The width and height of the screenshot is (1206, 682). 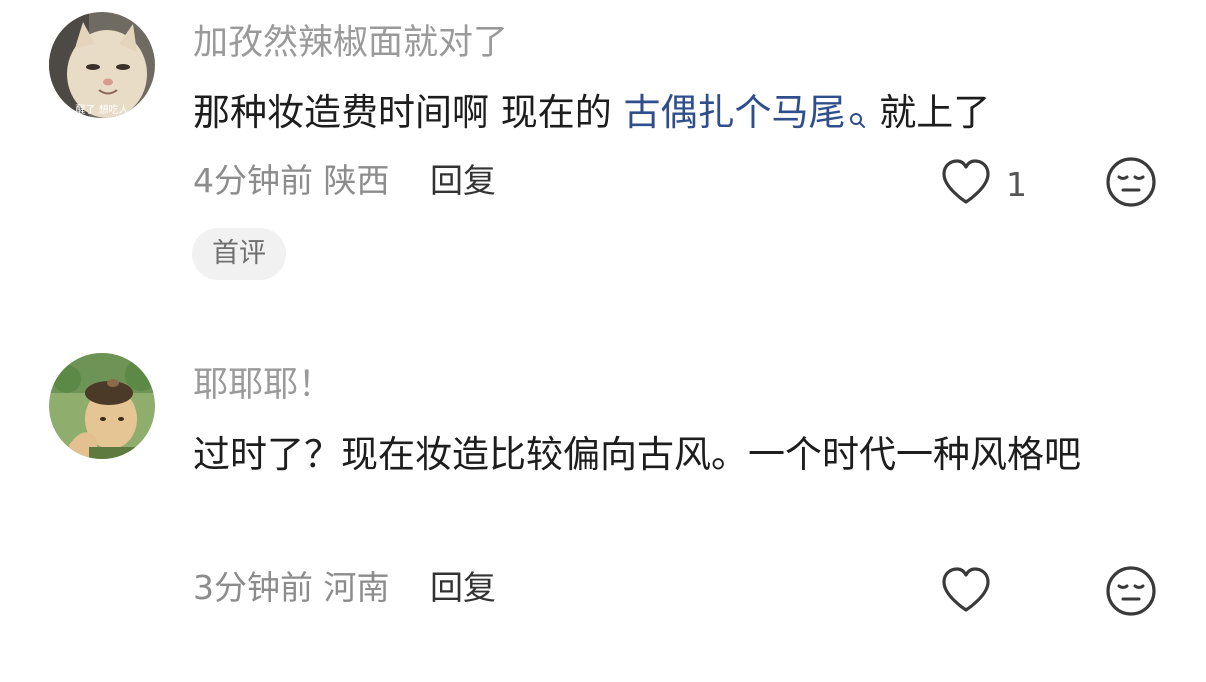 I want to click on avatar: 醒了 想吃人, so click(x=102, y=65).